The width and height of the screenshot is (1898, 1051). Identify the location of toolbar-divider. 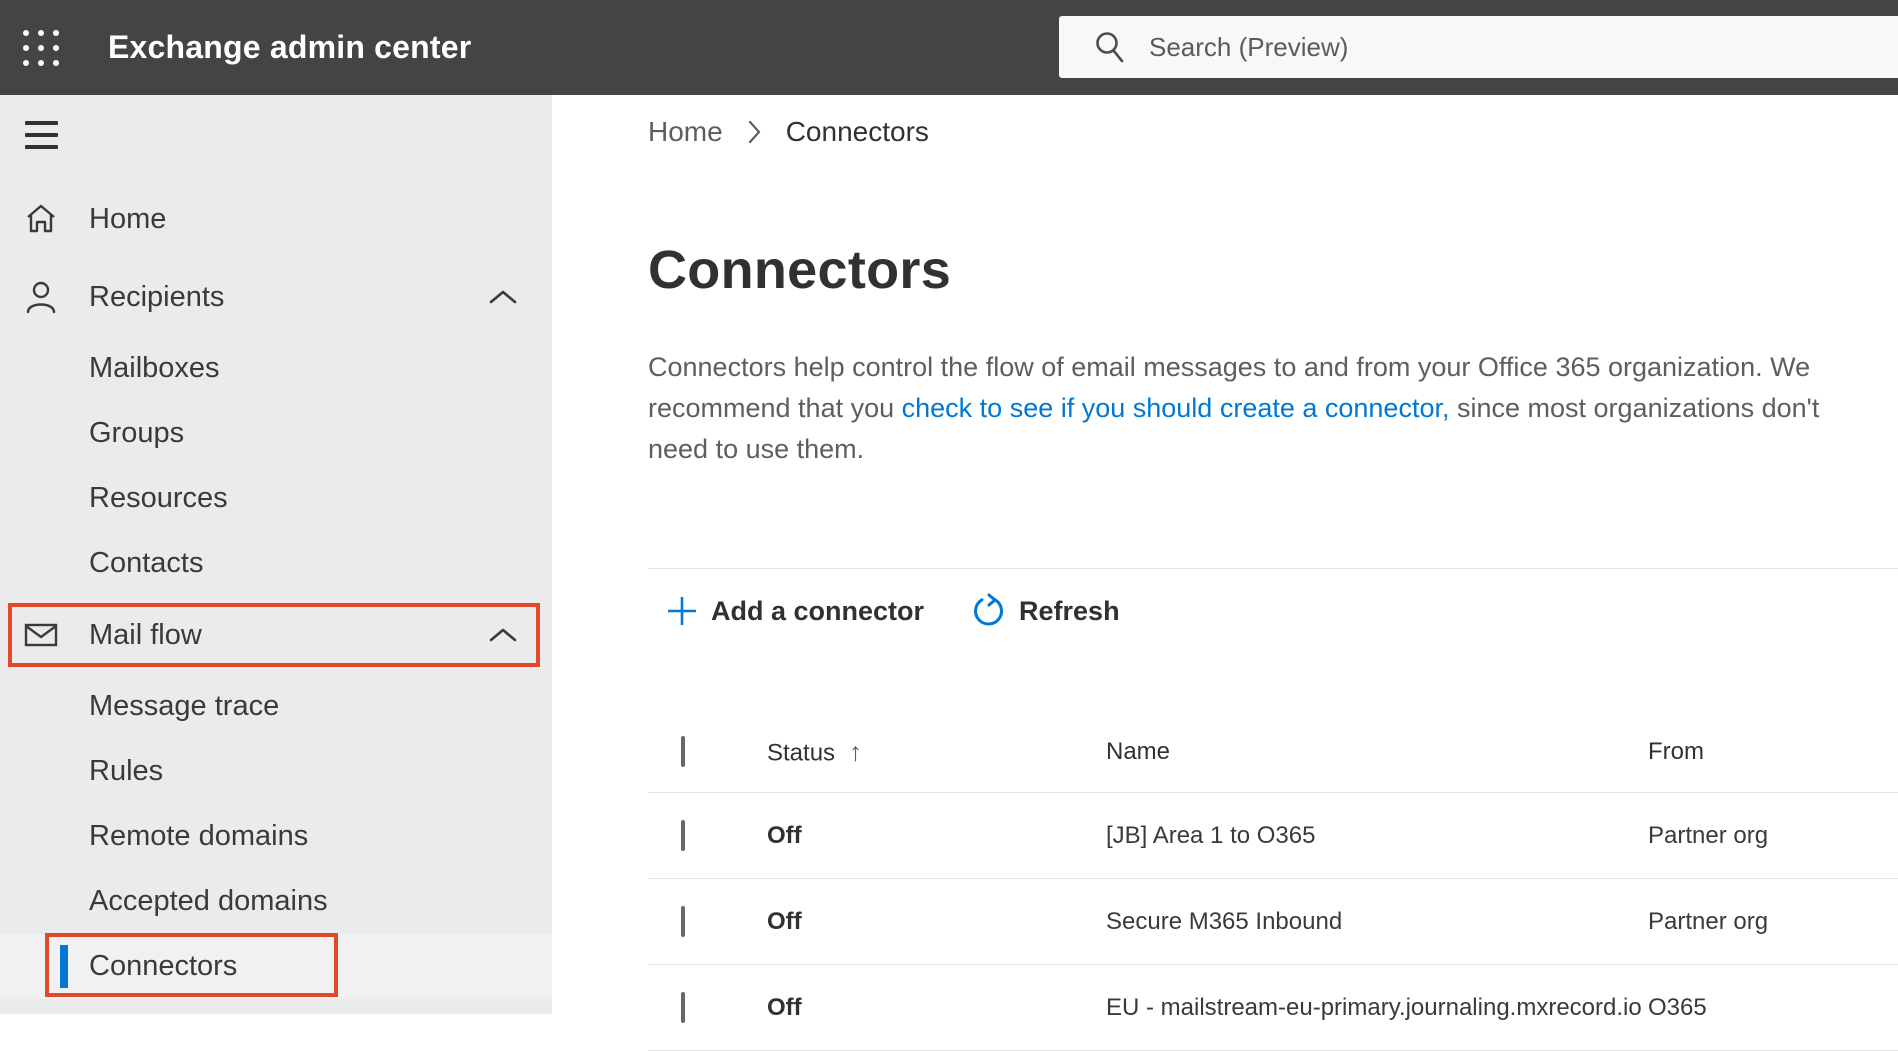
(1273, 568).